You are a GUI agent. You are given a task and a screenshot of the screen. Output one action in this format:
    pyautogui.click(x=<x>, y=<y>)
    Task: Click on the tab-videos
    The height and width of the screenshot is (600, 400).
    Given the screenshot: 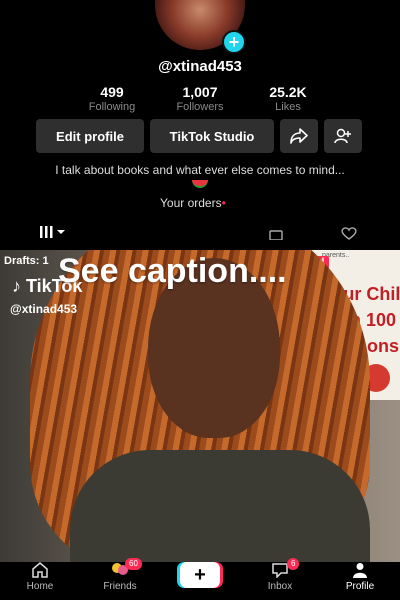 What is the action you would take?
    pyautogui.click(x=53, y=233)
    